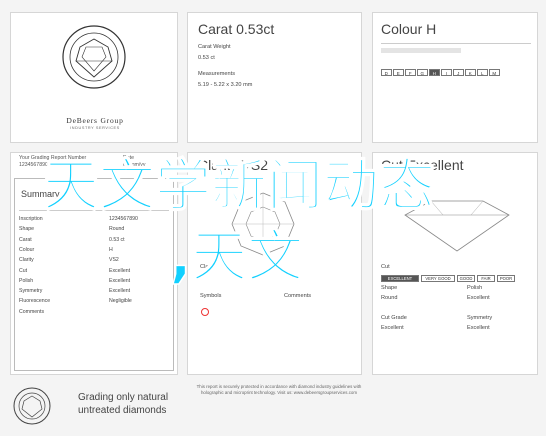 The height and width of the screenshot is (436, 546). What do you see at coordinates (23, 270) in the screenshot?
I see `summary-row-label: Cut` at bounding box center [23, 270].